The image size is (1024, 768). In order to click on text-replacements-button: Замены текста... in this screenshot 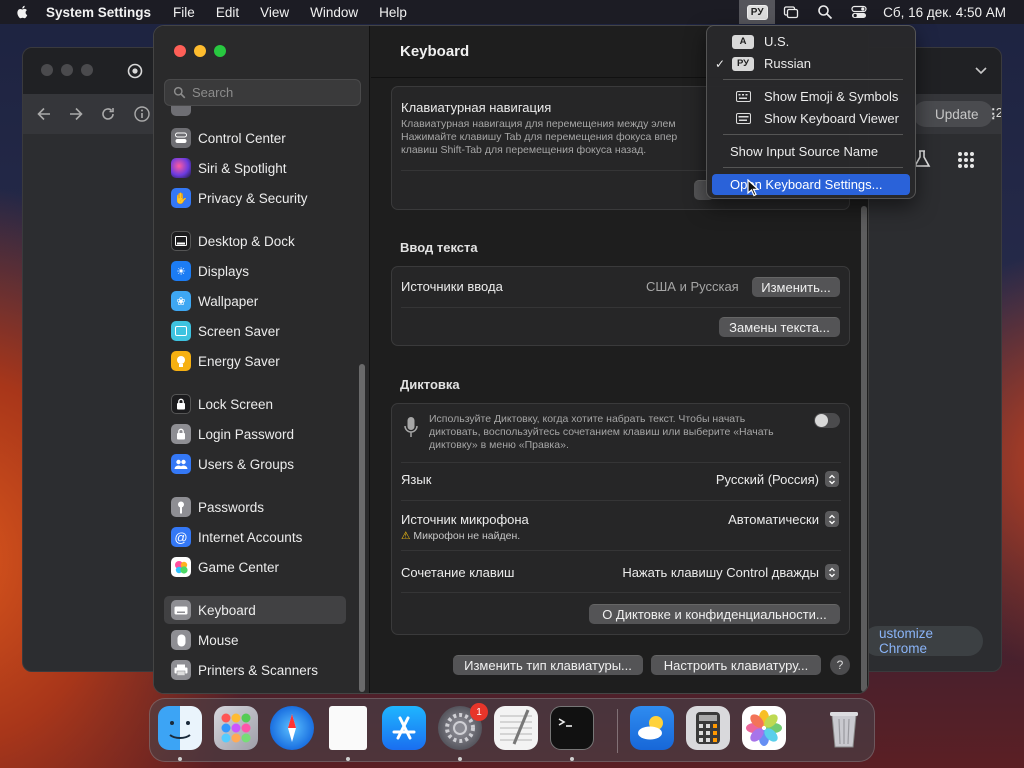, I will do `click(779, 327)`.